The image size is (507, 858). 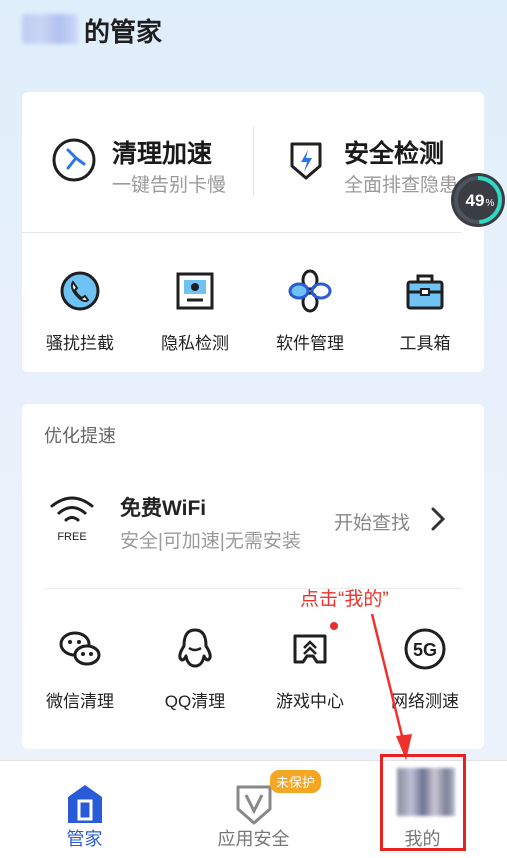 I want to click on tool-app-manage: 软件管理, so click(x=310, y=311).